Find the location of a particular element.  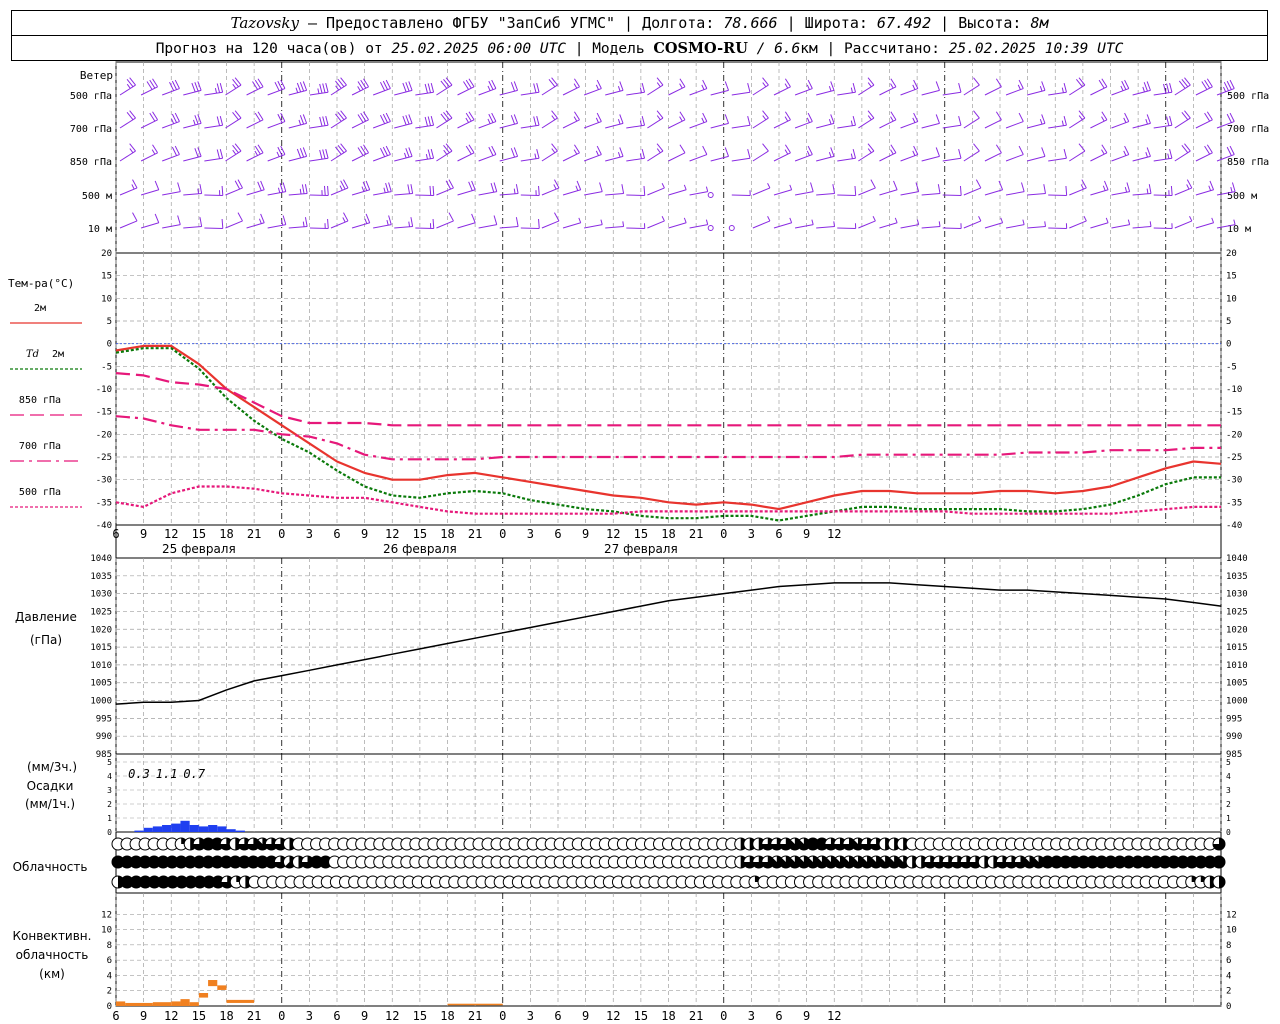

temp-tick-right: -10 is located at coordinates (1234, 390).